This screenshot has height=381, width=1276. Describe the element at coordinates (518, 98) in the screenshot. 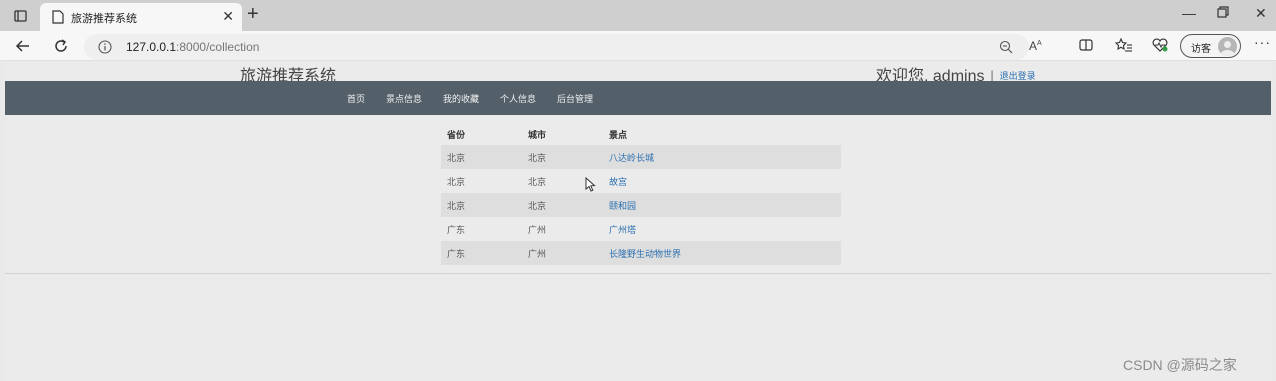

I see `nav-profile: 个人信息` at that location.